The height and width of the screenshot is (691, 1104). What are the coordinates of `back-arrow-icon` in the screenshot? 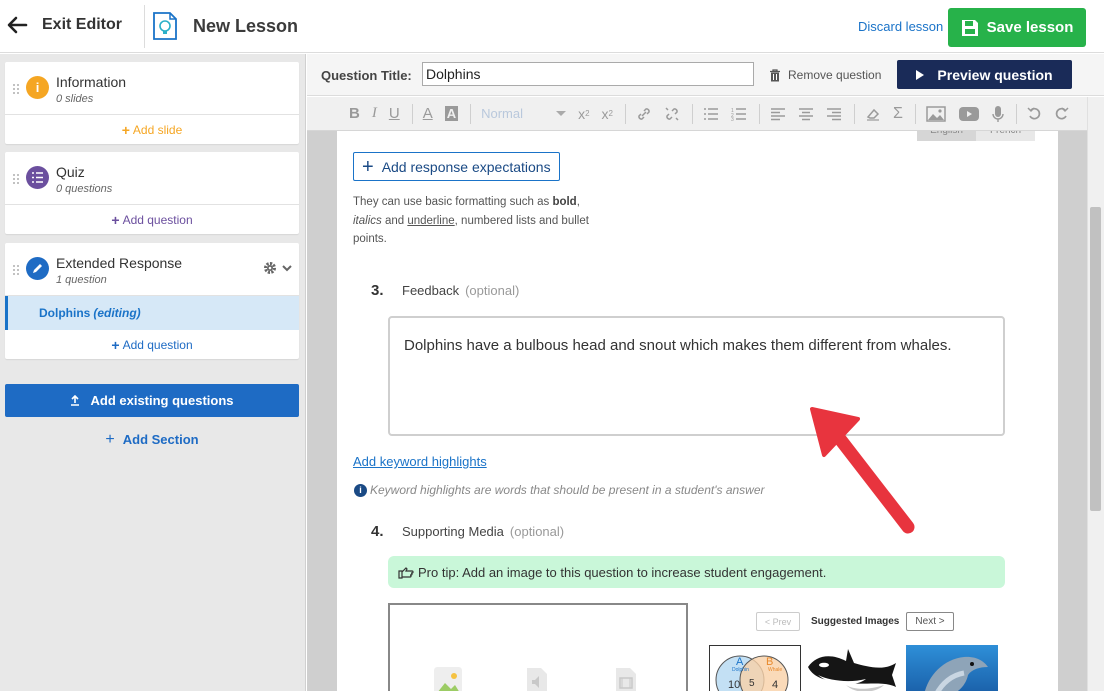 It's located at (17, 25).